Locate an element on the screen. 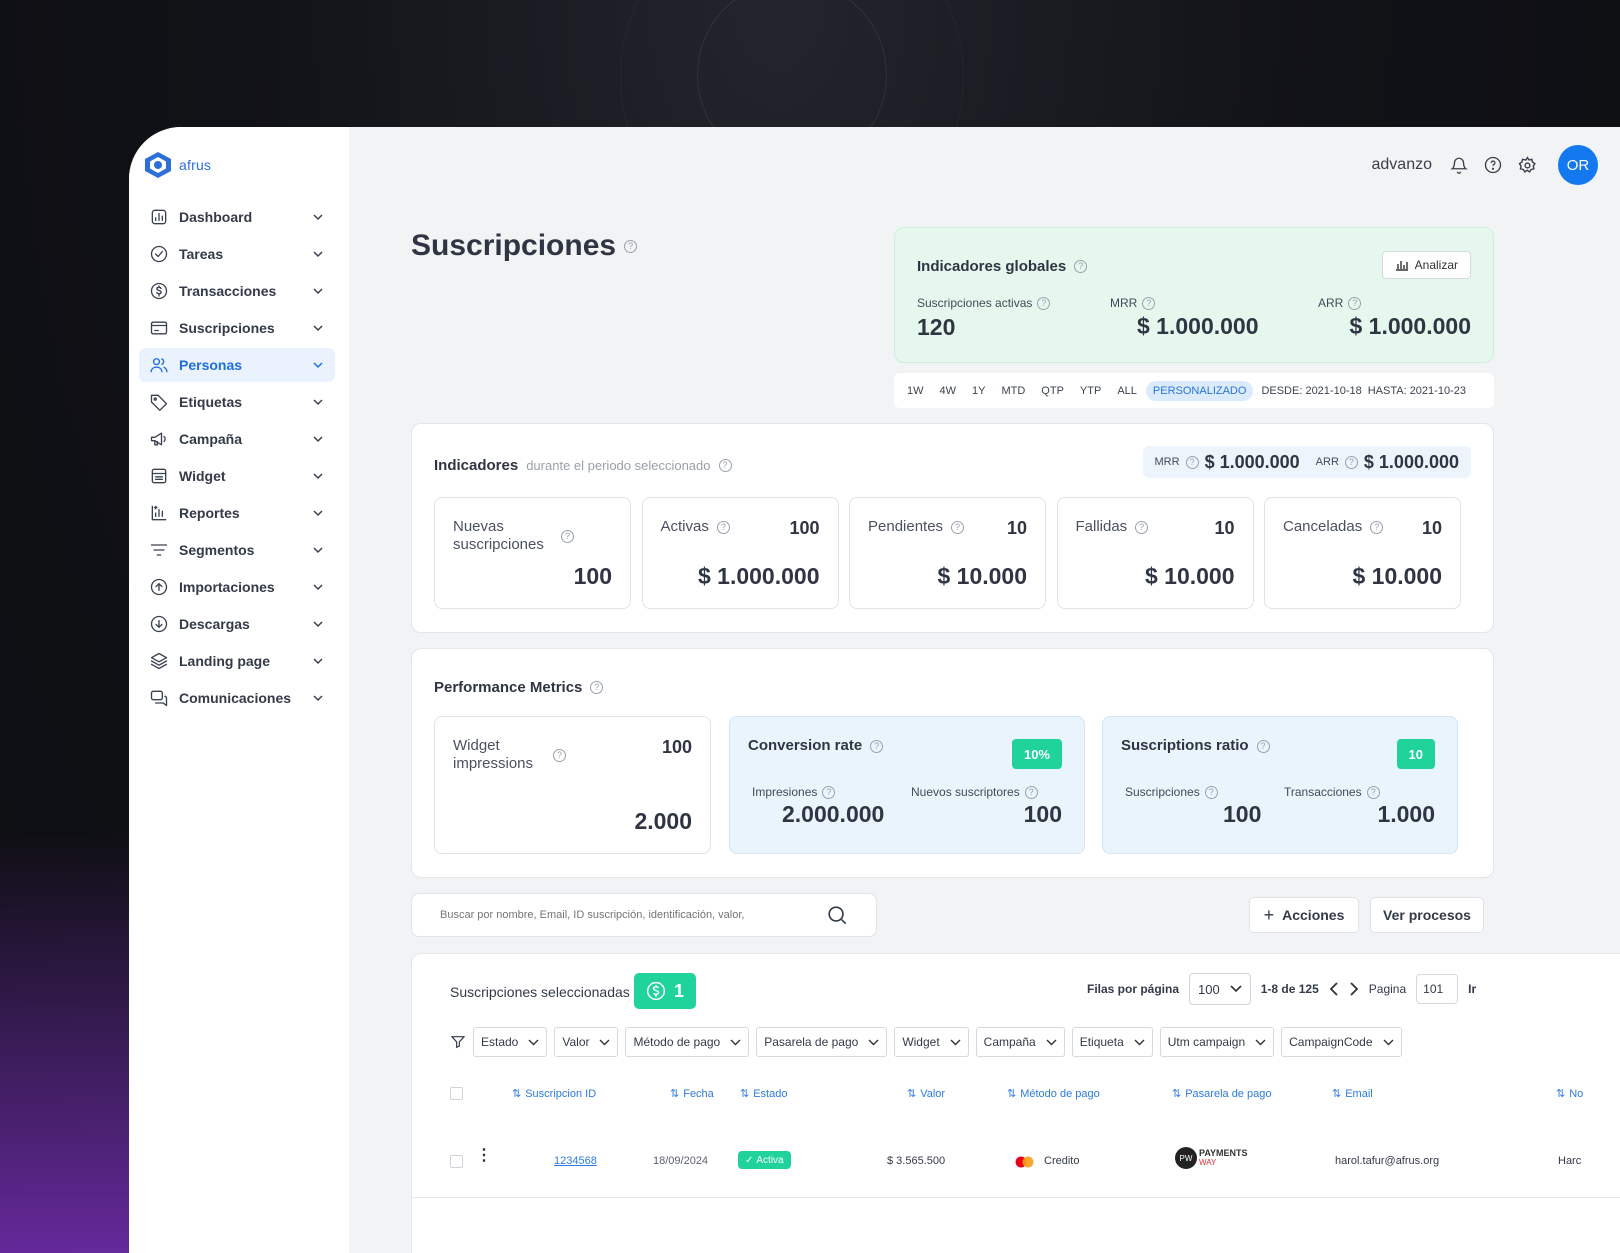 Image resolution: width=1620 pixels, height=1253 pixels. go-button: Ir is located at coordinates (1472, 989).